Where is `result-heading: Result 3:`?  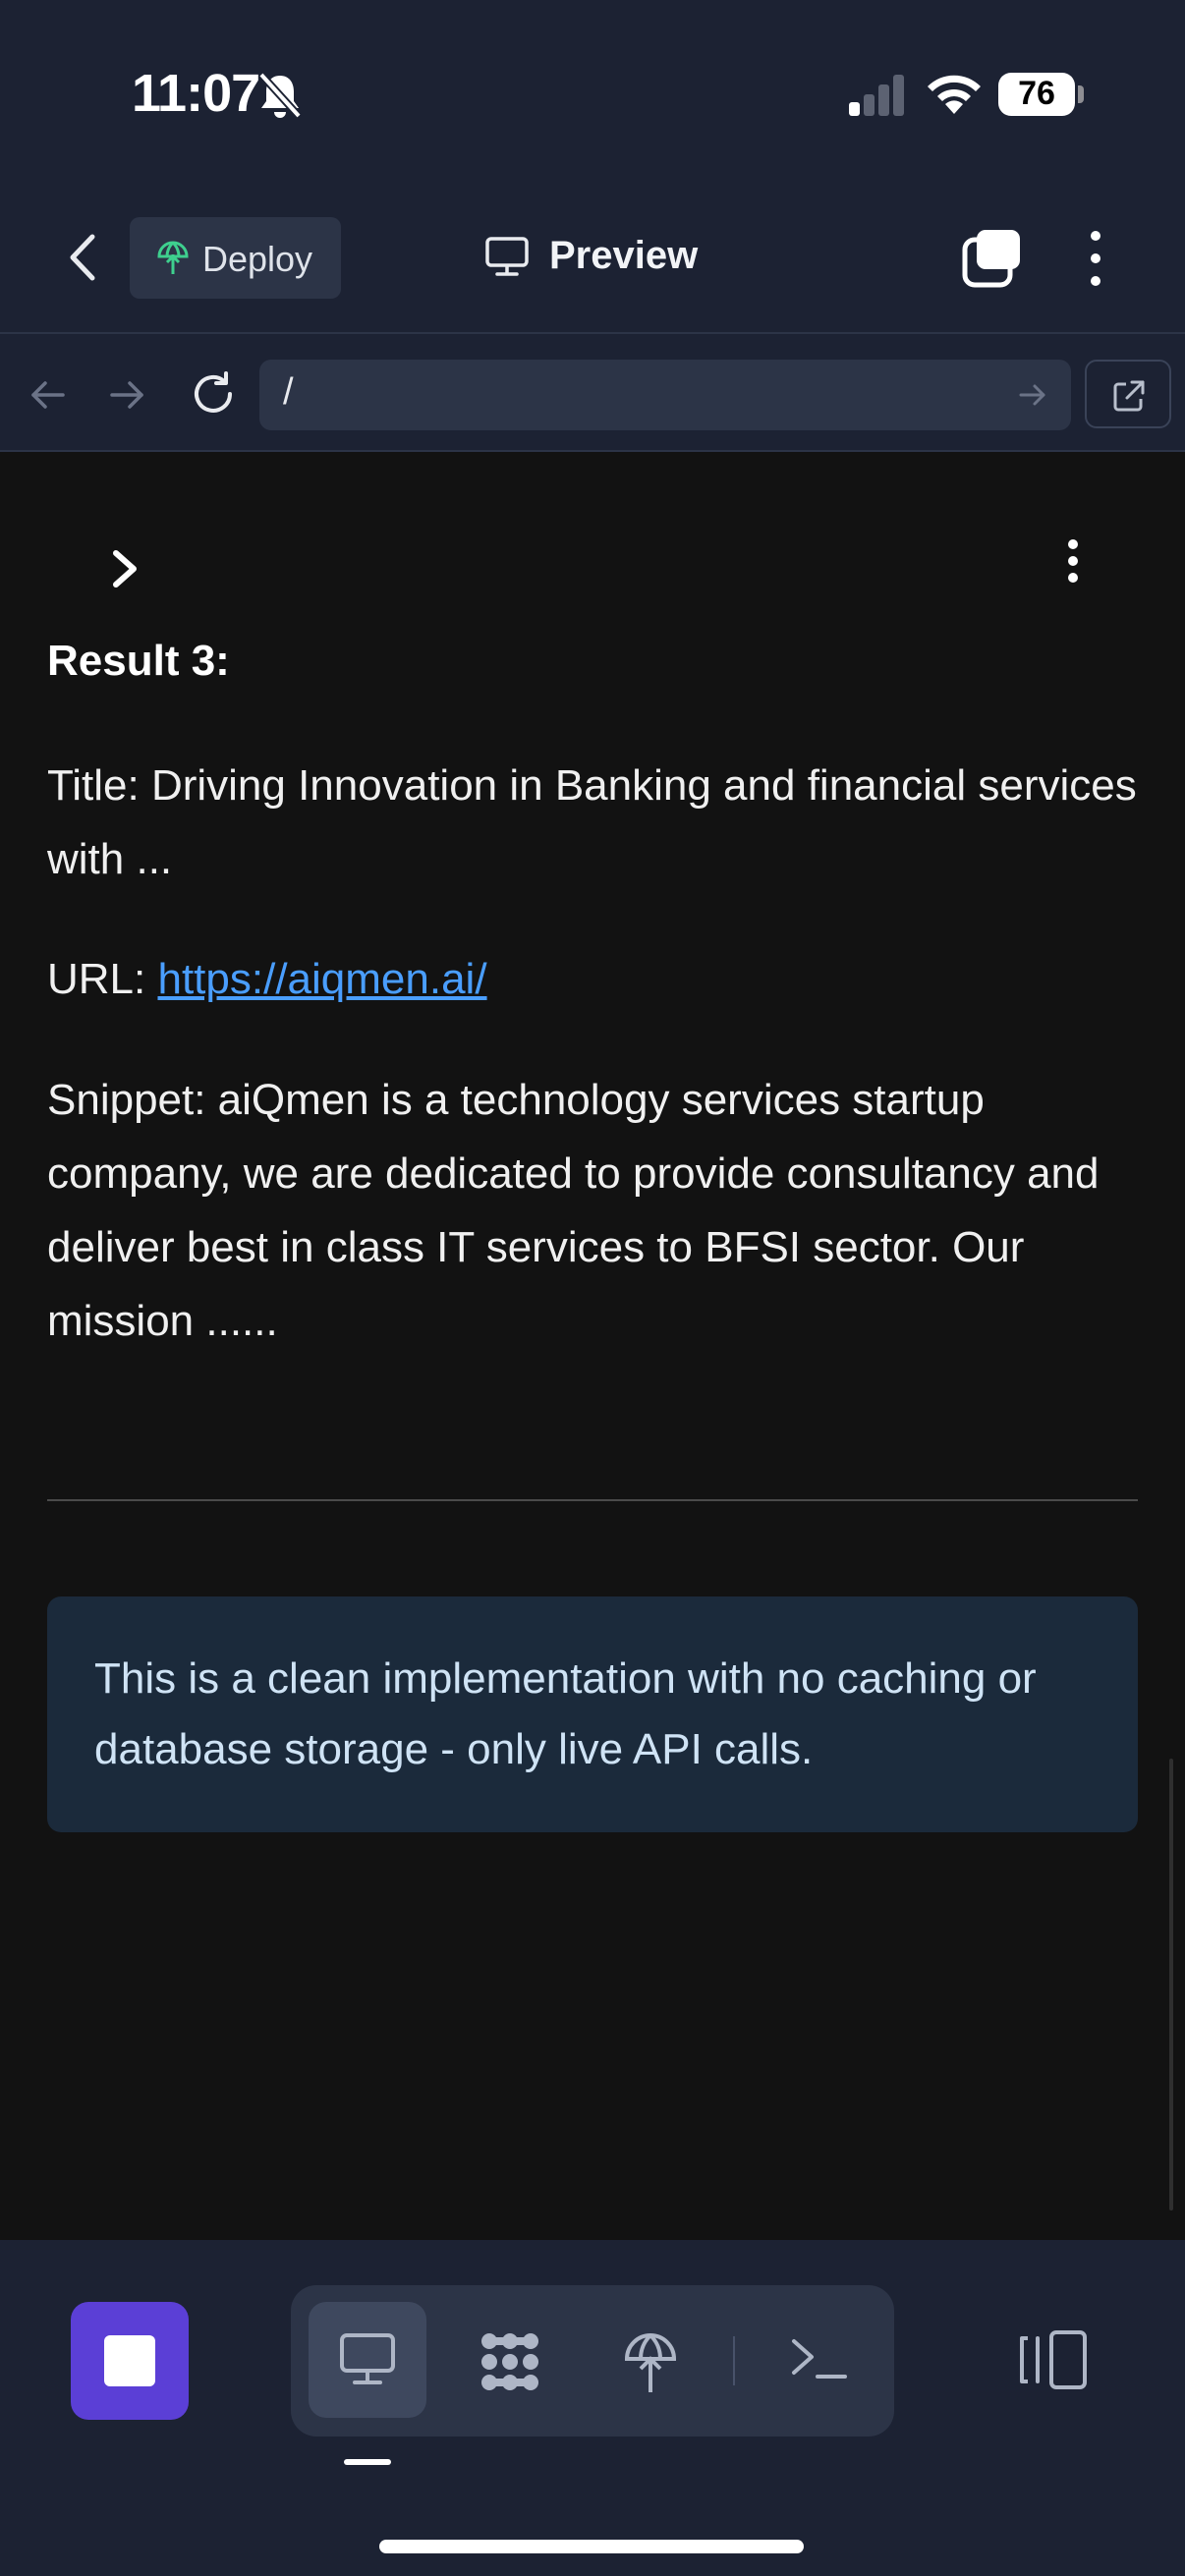
result-heading: Result 3: is located at coordinates (138, 661).